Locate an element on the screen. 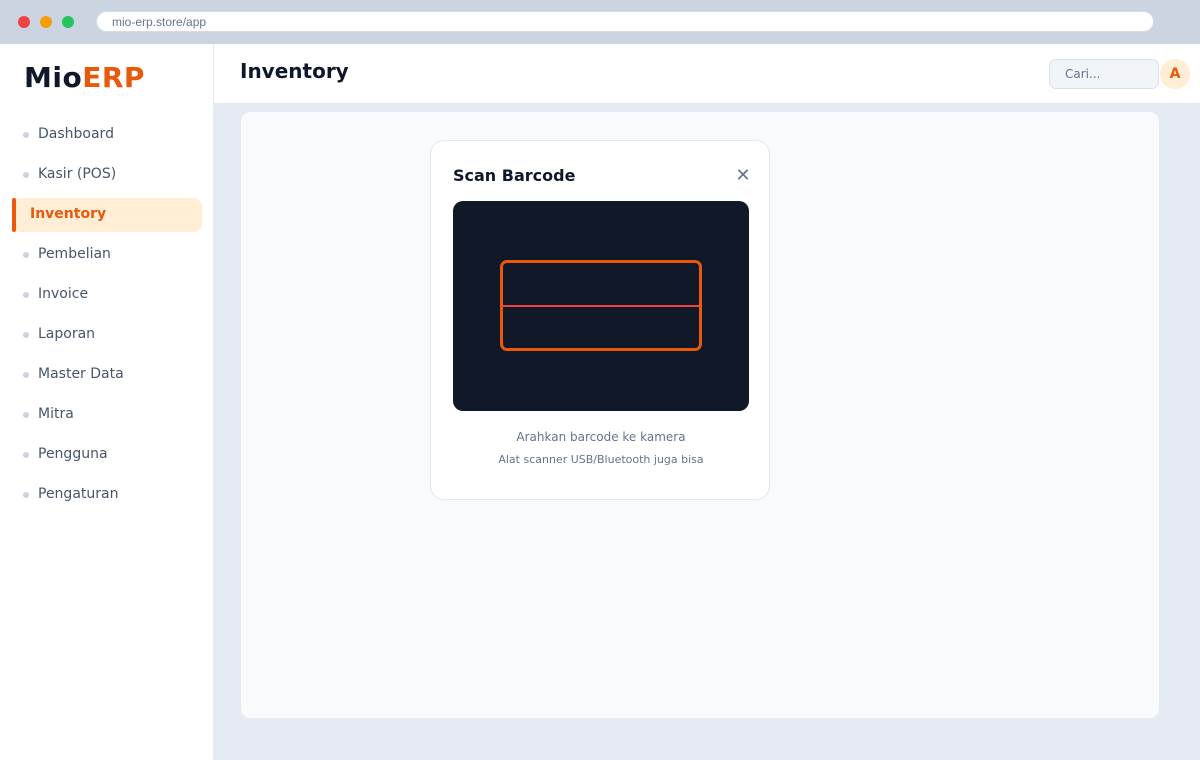 The image size is (1200, 760). sidebar-item-pengguna: Pengguna is located at coordinates (107, 455).